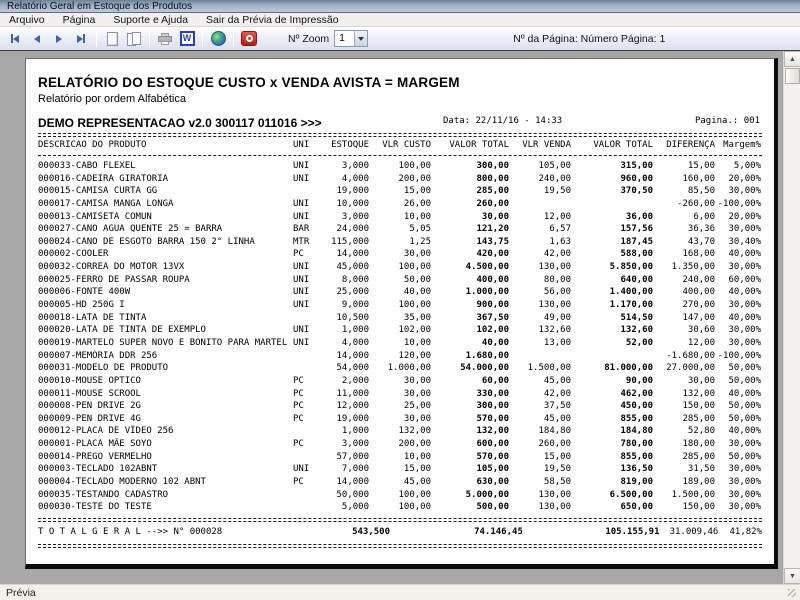 Image resolution: width=800 pixels, height=600 pixels. What do you see at coordinates (352, 191) in the screenshot?
I see `cell-estoque: 19,000` at bounding box center [352, 191].